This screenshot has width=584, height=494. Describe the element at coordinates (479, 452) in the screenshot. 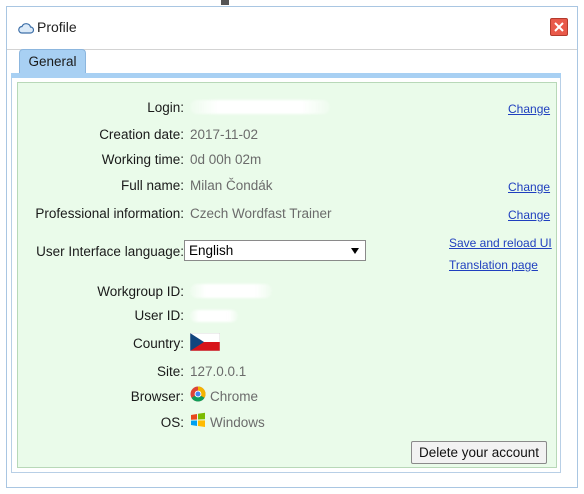

I see `delete-account-button: Delete your account` at that location.